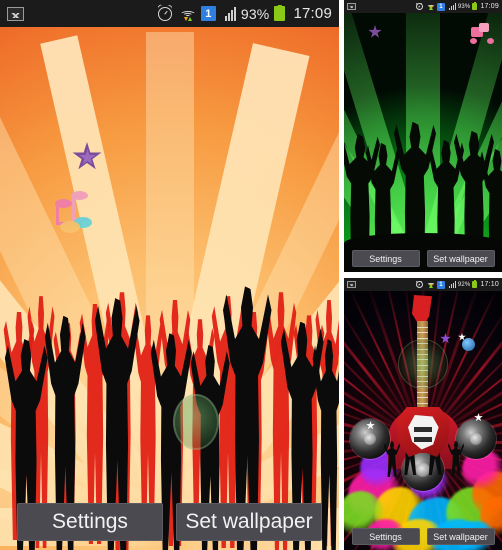  Describe the element at coordinates (423, 258) in the screenshot. I see `button-bar-green: Settings Set wallpaper` at that location.